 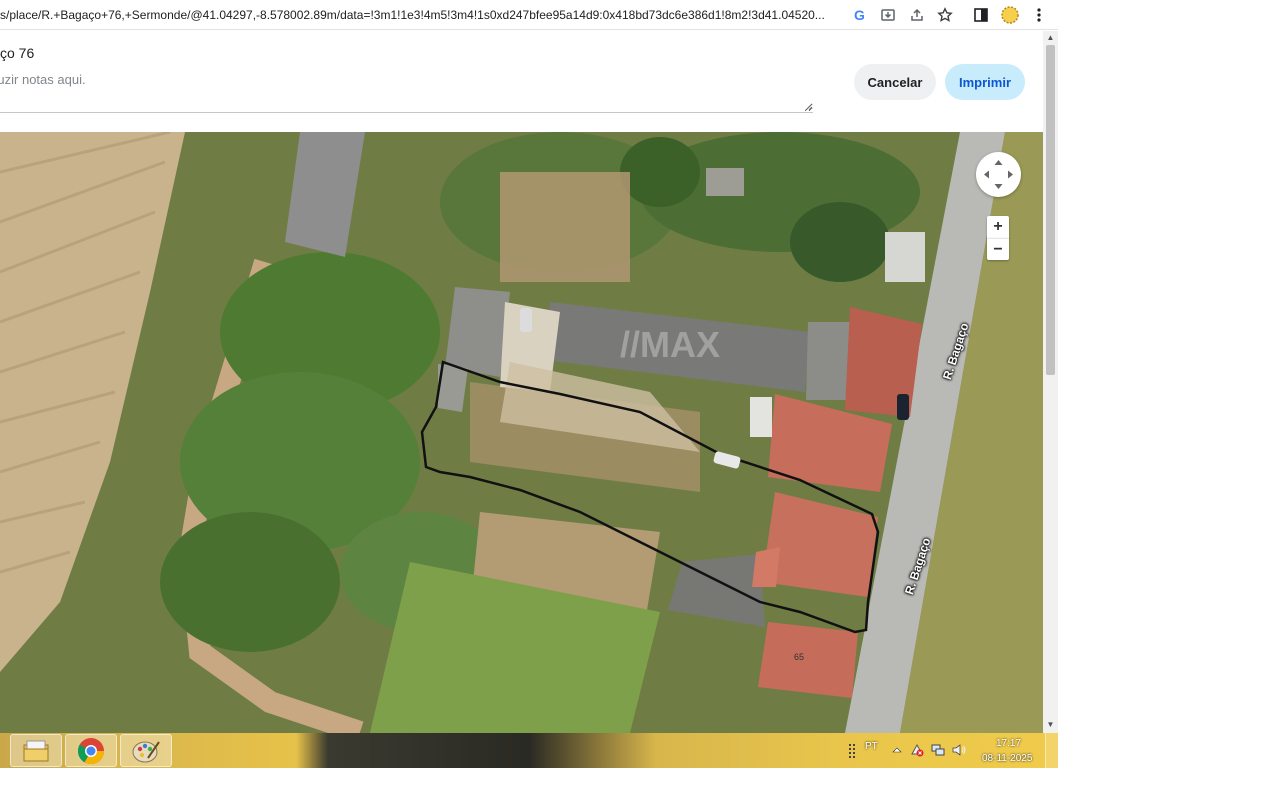 I want to click on file-explorer-icon, so click(x=36, y=750).